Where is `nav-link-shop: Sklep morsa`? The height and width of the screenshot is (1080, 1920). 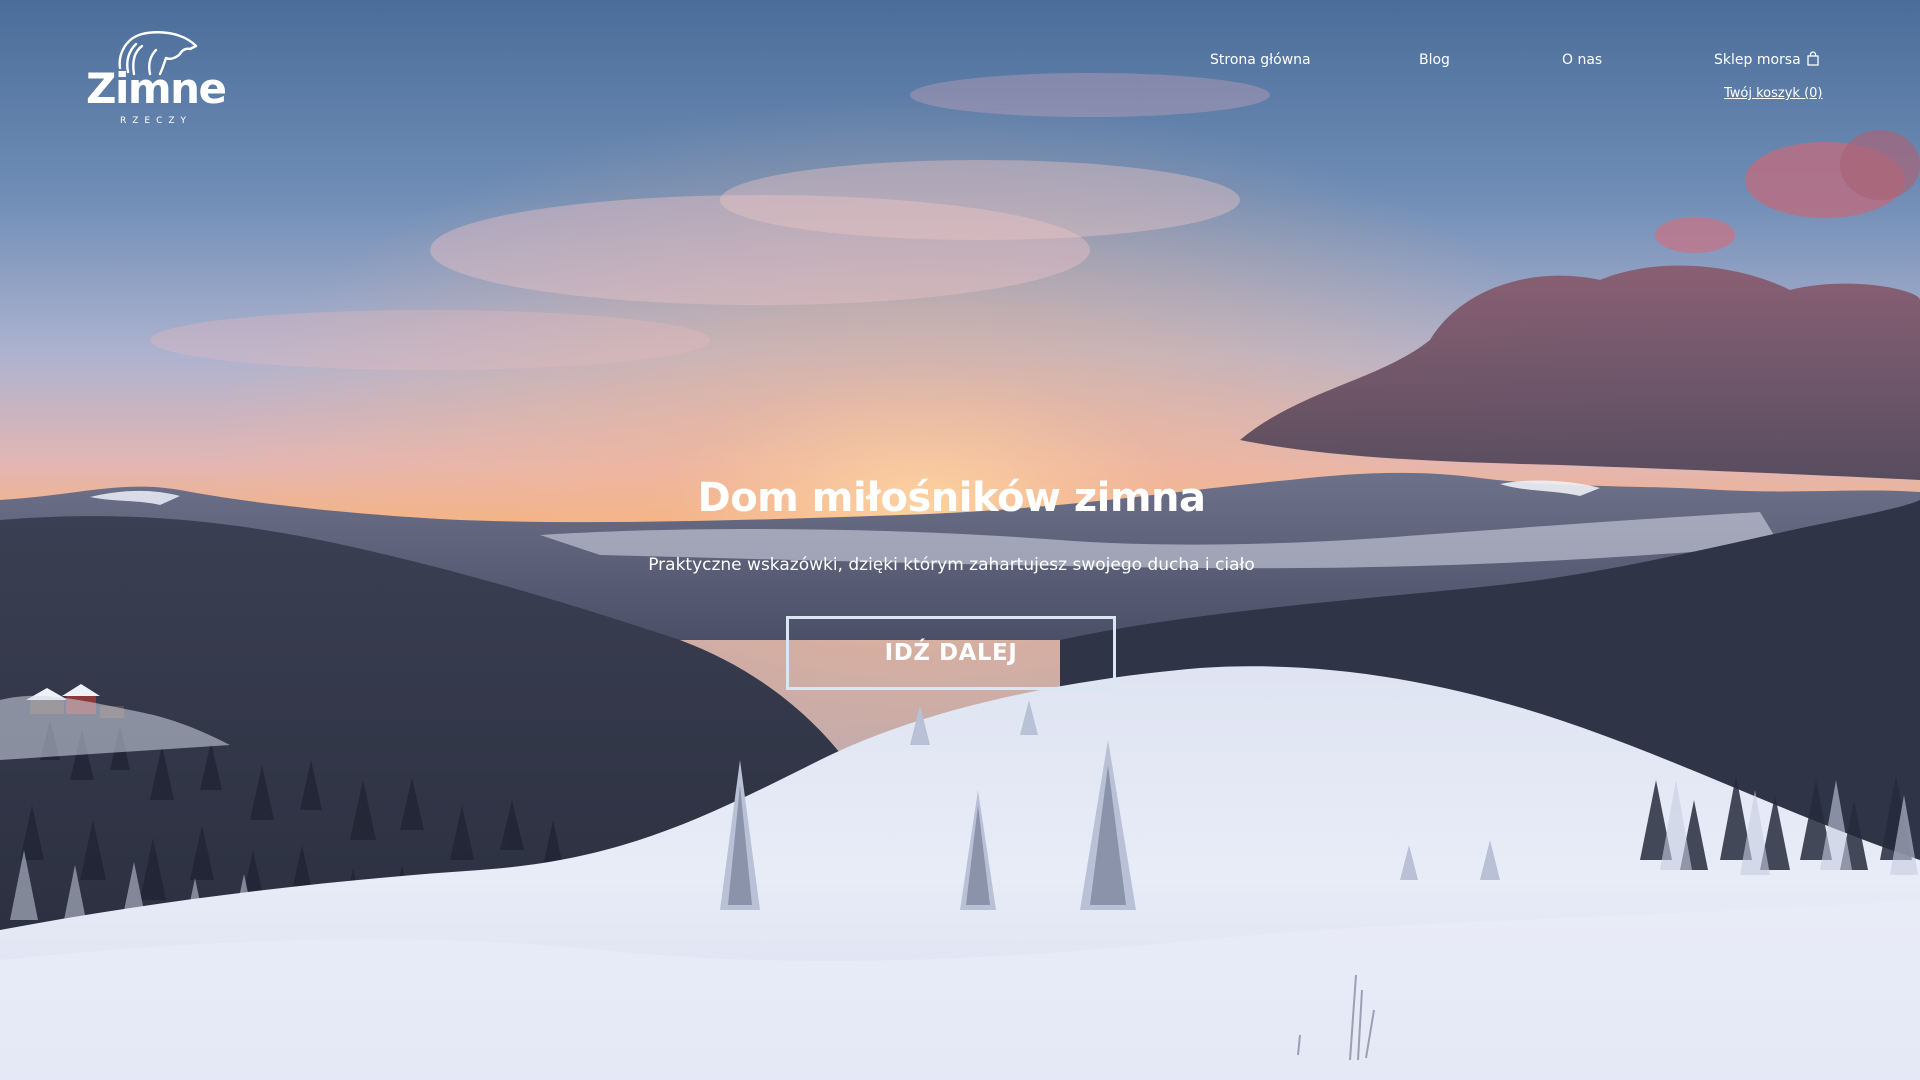
nav-link-shop: Sklep morsa is located at coordinates (1766, 59).